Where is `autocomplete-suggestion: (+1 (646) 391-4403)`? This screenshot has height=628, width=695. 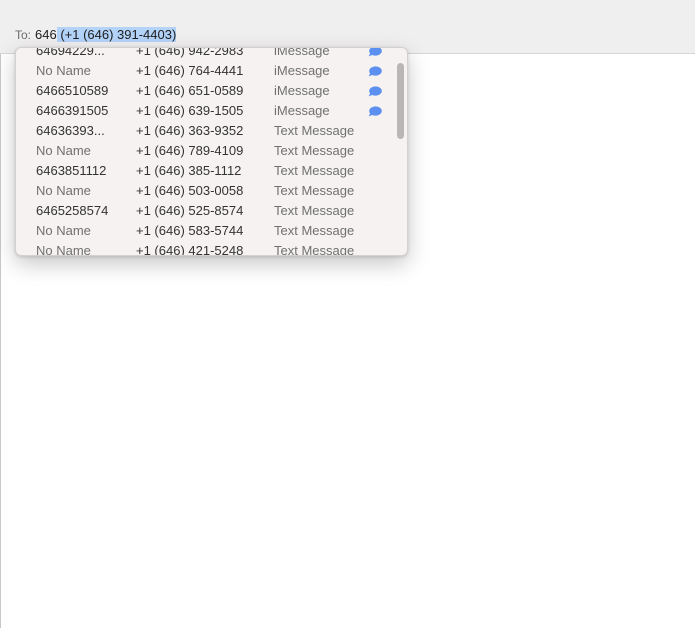
autocomplete-suggestion: (+1 (646) 391-4403) is located at coordinates (116, 34).